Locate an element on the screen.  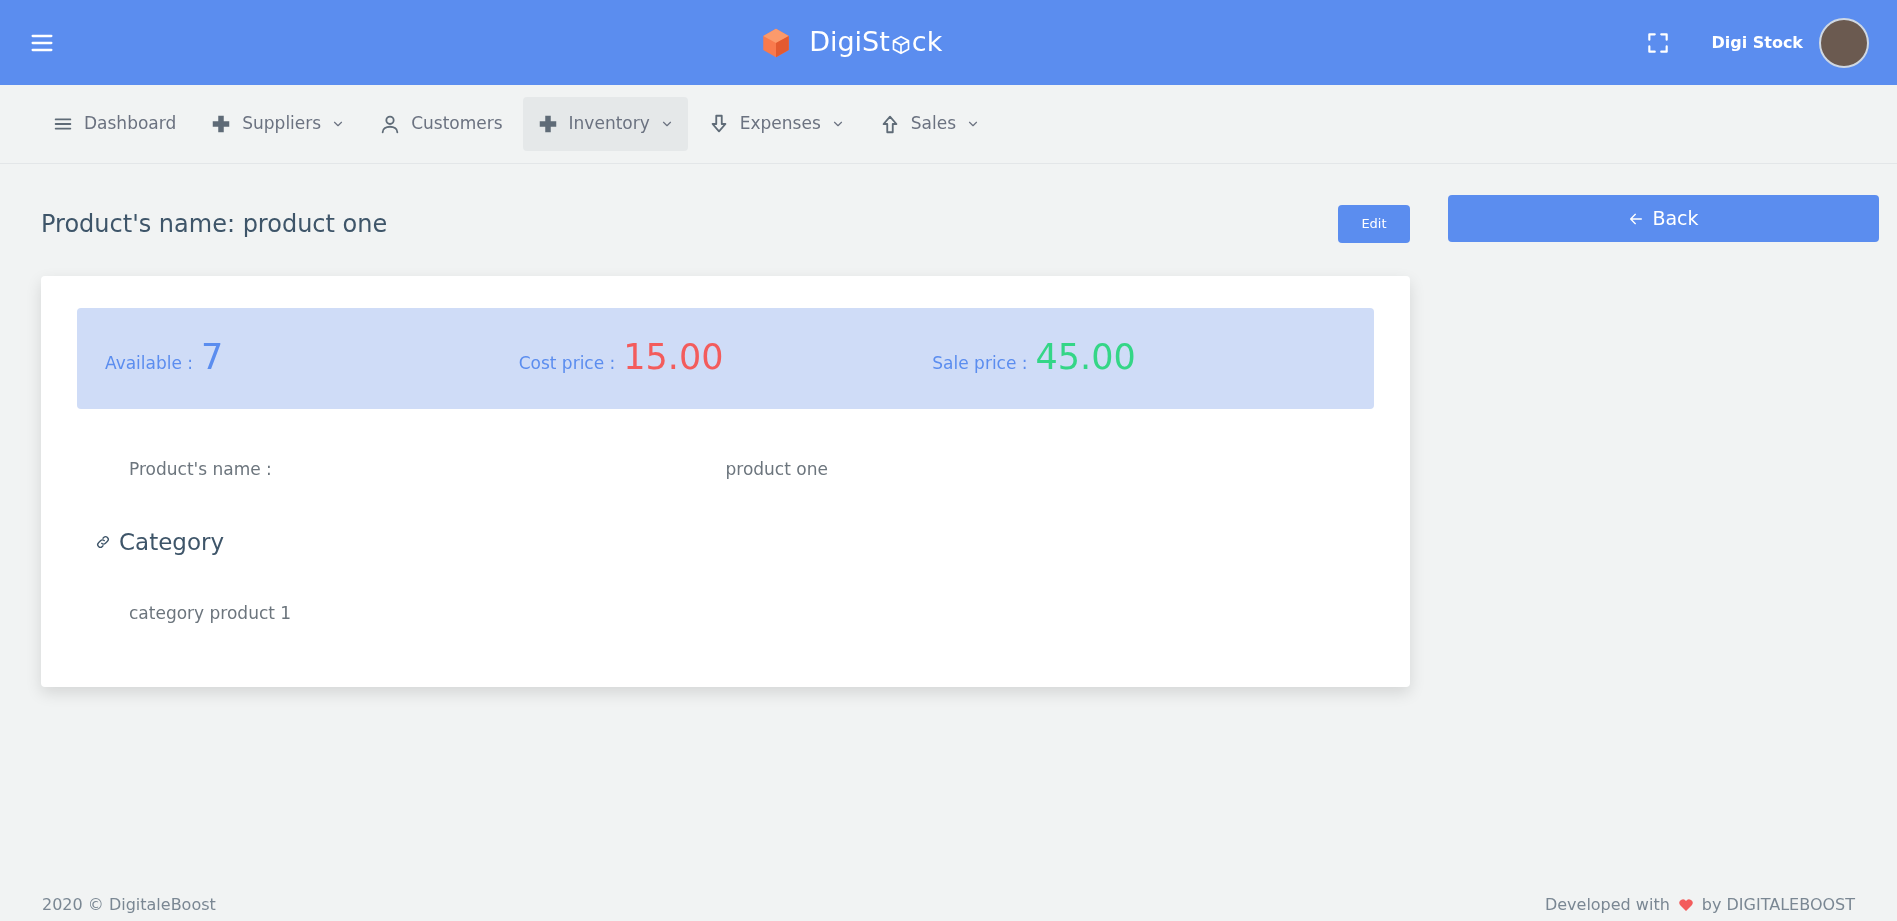
edit-button: Edit is located at coordinates (1374, 224).